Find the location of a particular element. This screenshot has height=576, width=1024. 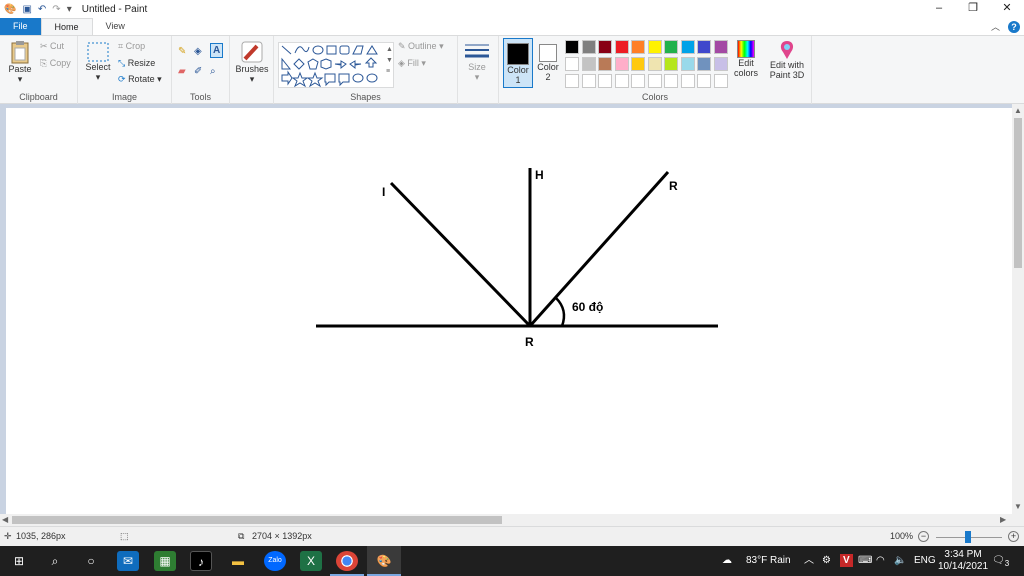

redo-icon: ↷ is located at coordinates (56, 9).